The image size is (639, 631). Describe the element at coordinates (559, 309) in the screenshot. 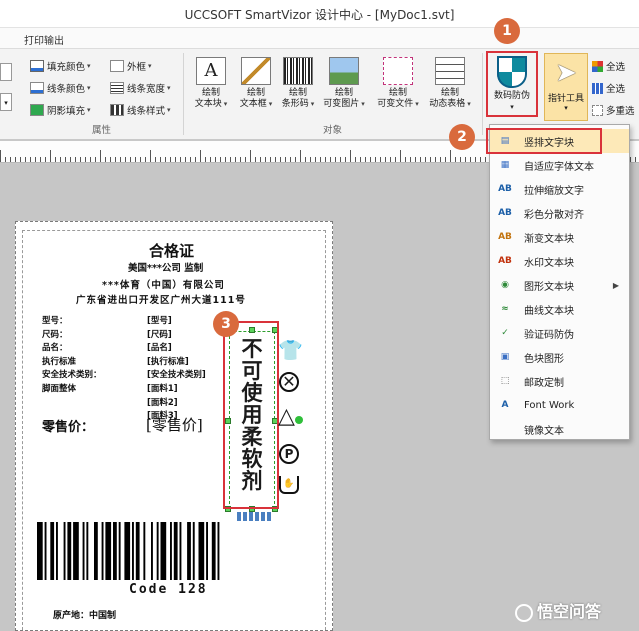

I see `menu-item: ≈ 曲线文本块` at that location.